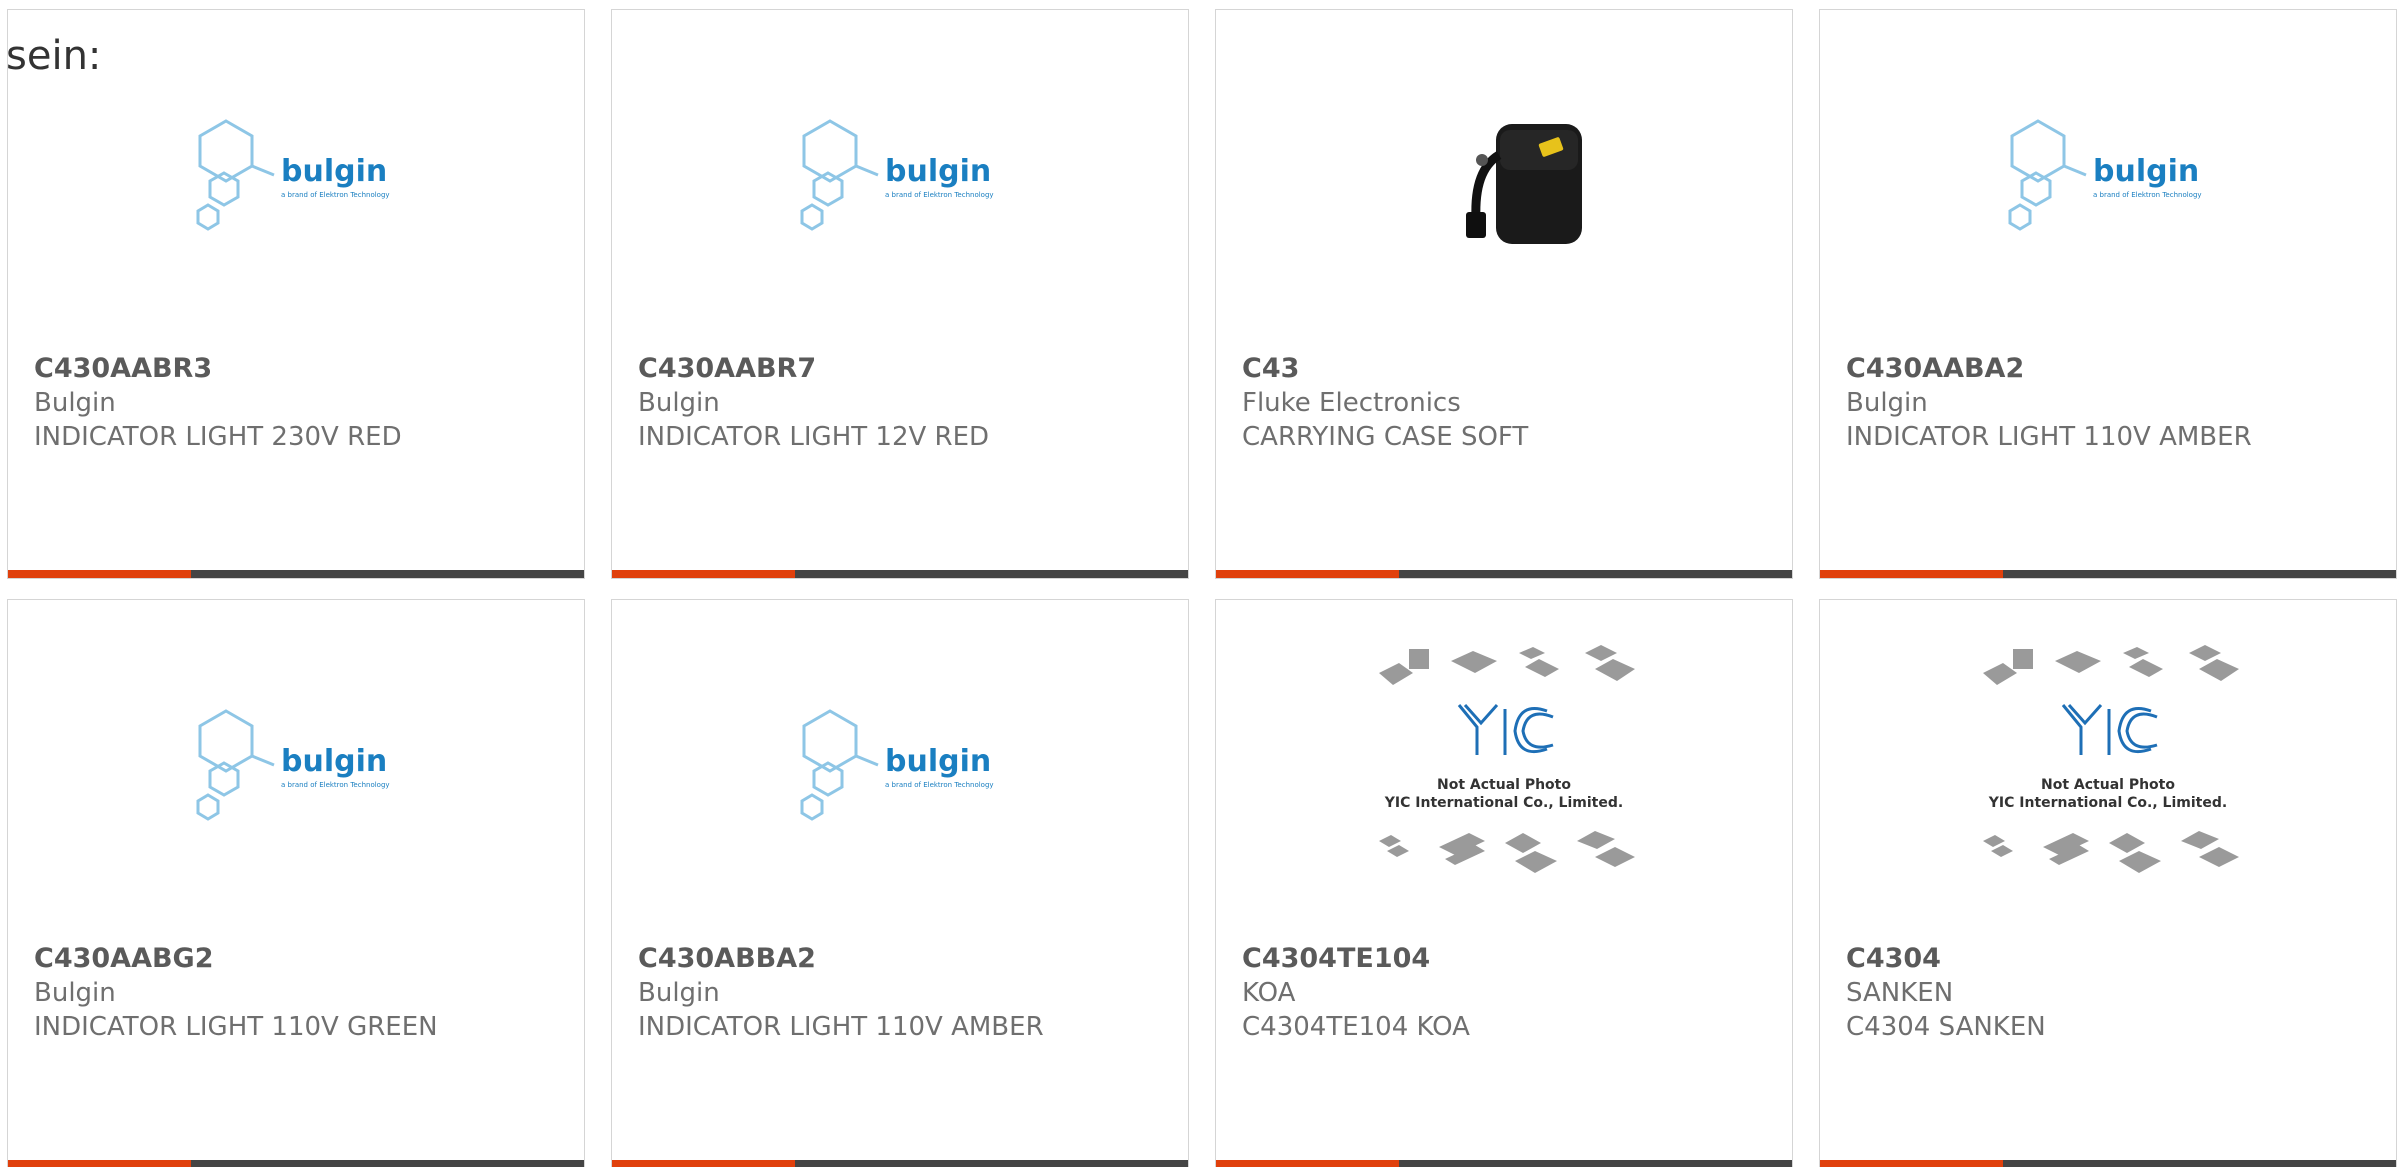  What do you see at coordinates (903, 959) in the screenshot?
I see `part-number: C430ABBA2` at bounding box center [903, 959].